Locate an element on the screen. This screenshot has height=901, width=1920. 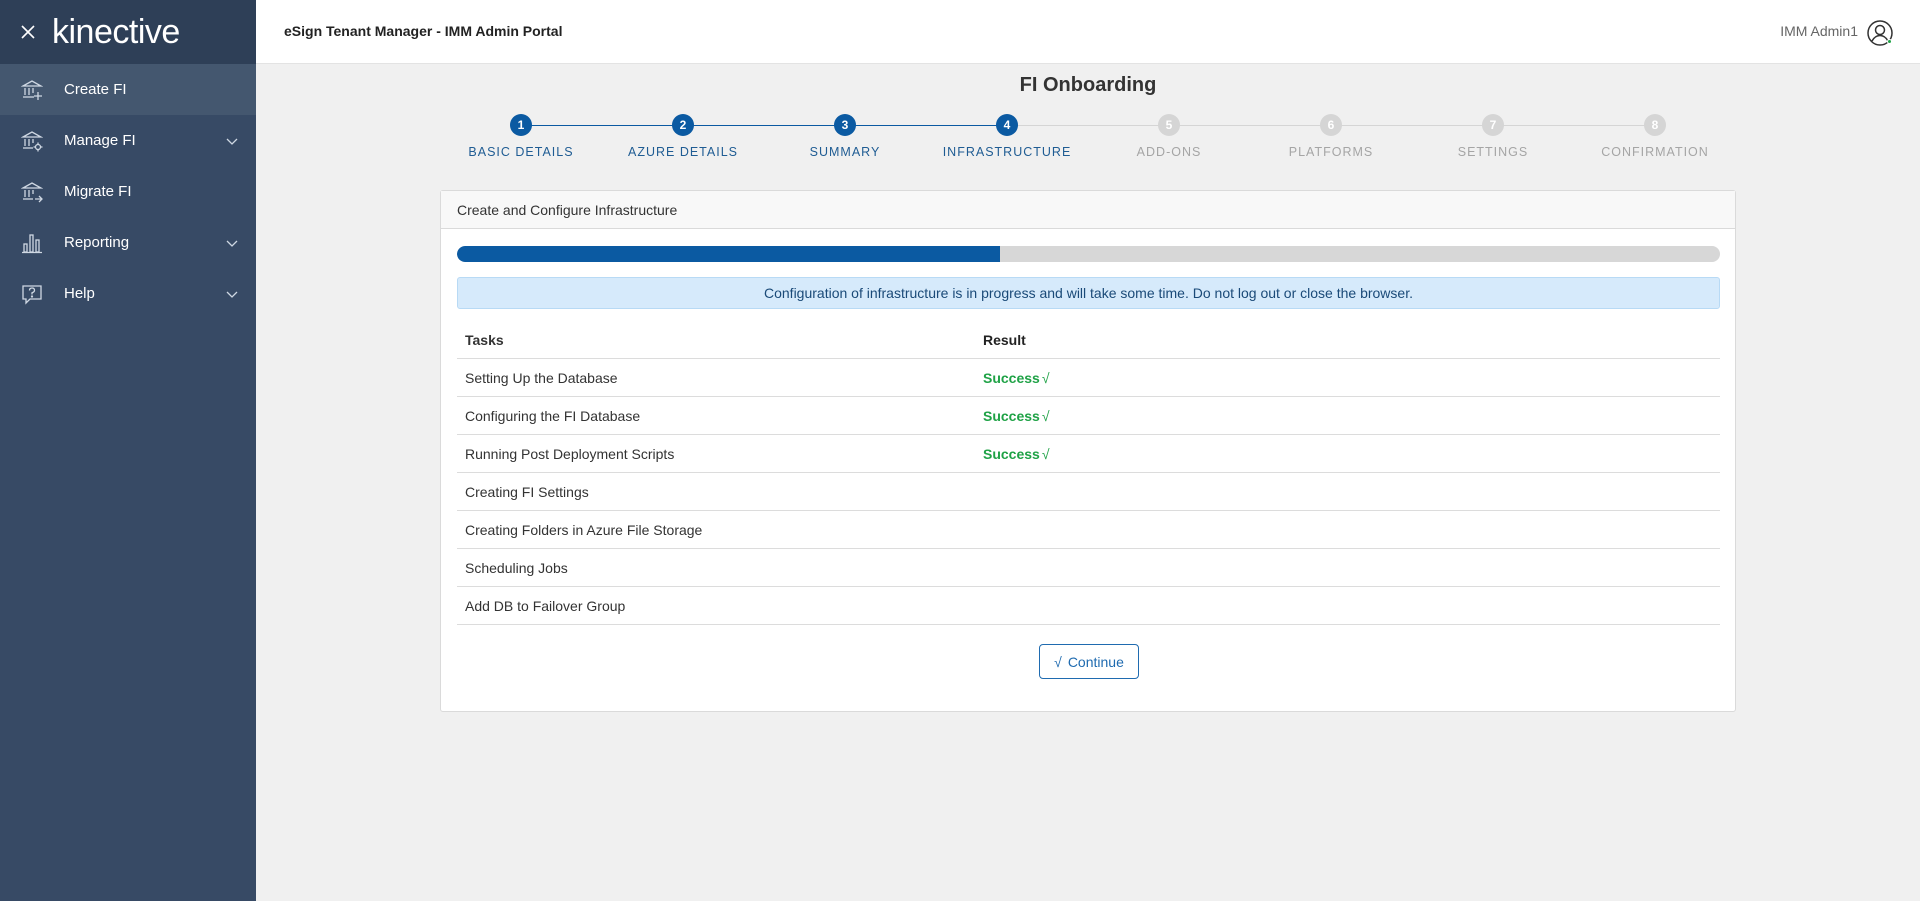
sidebar-item-reporting: Reporting is located at coordinates (128, 242).